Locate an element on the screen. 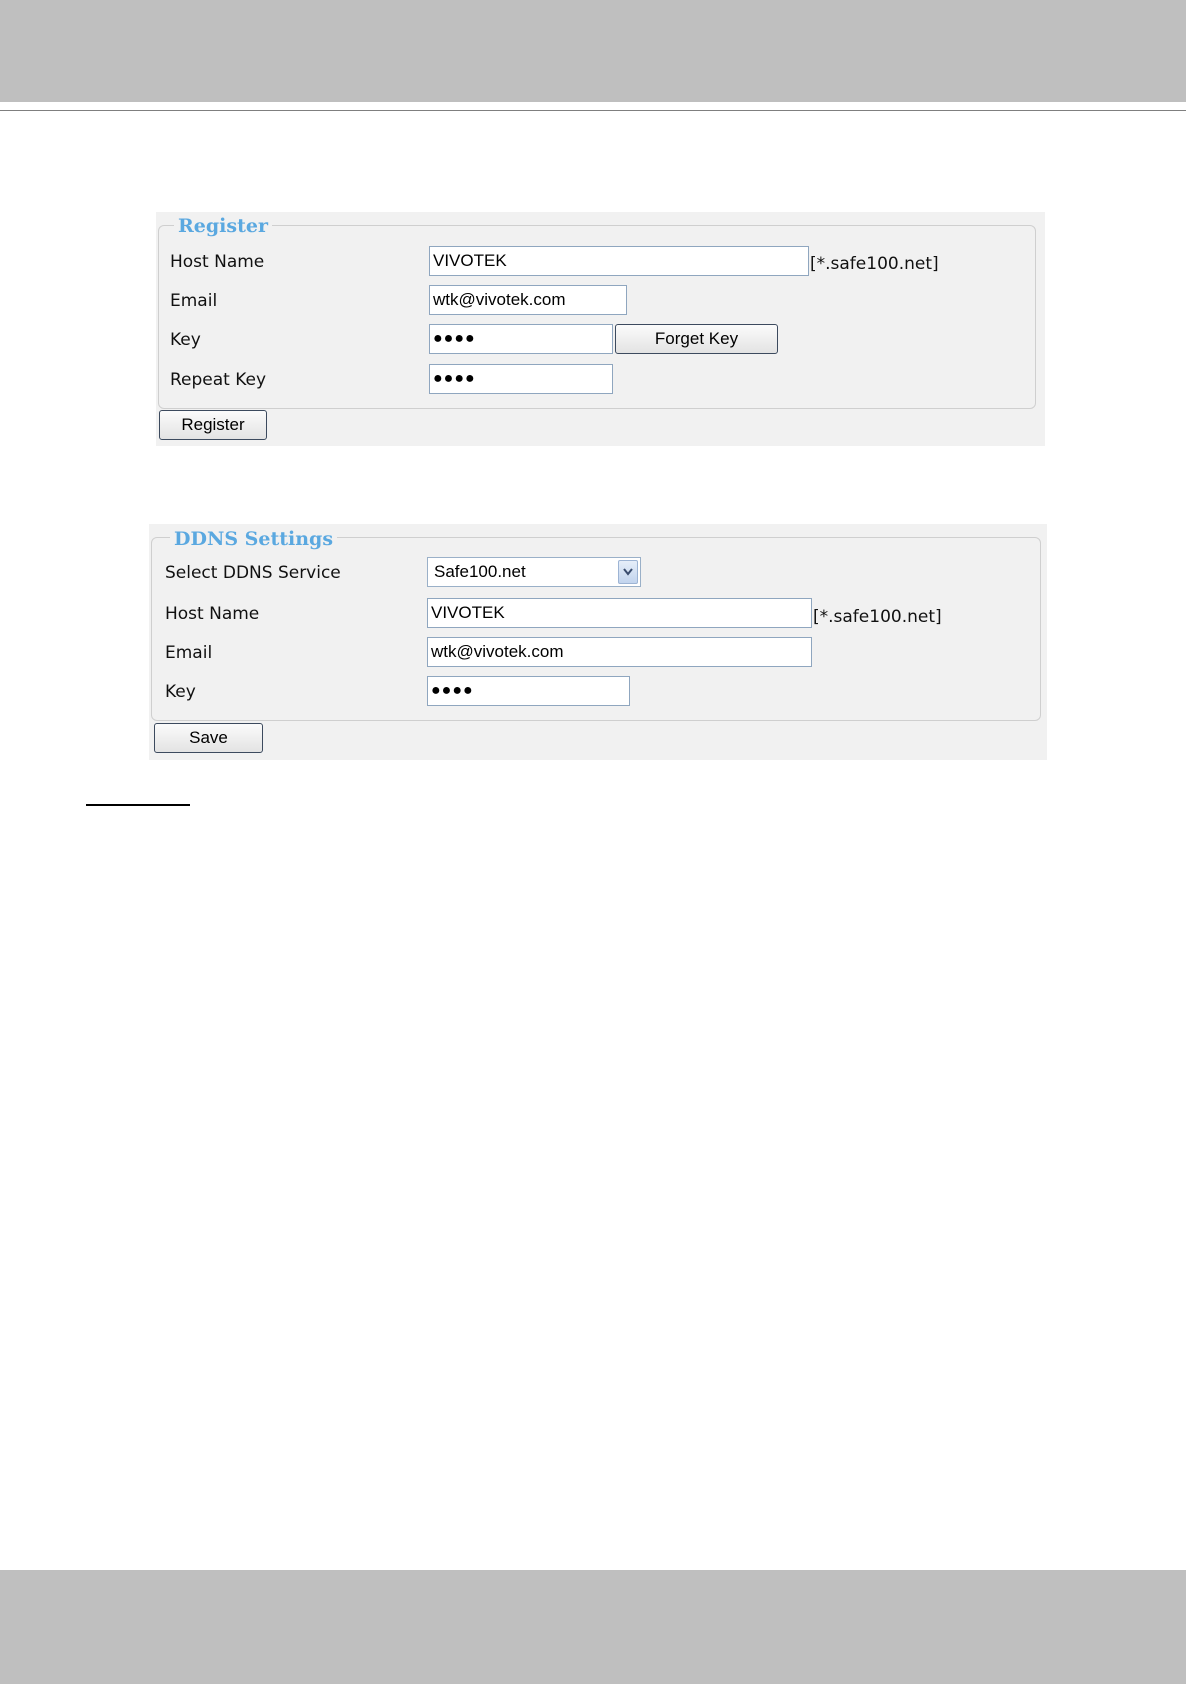 The height and width of the screenshot is (1684, 1191). ddns-host-name-input: VIVOTEK is located at coordinates (619, 613).